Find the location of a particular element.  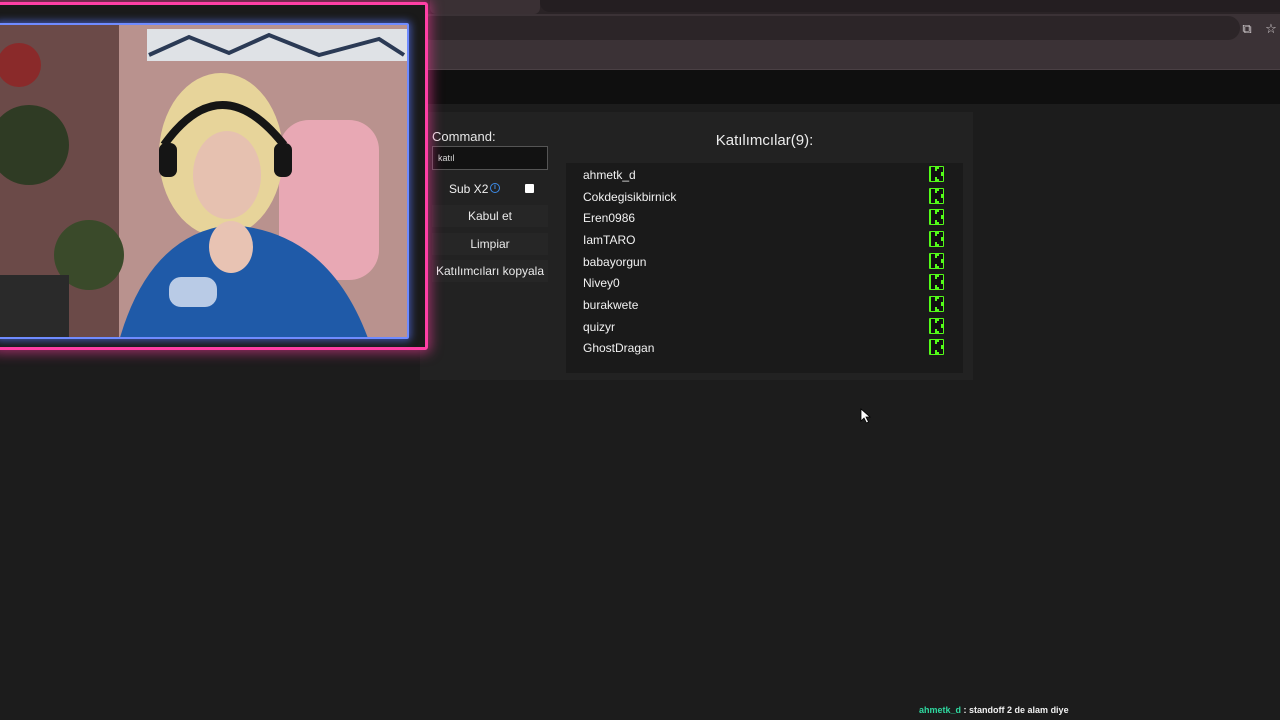

list-item: Nivey0 is located at coordinates (764, 282).